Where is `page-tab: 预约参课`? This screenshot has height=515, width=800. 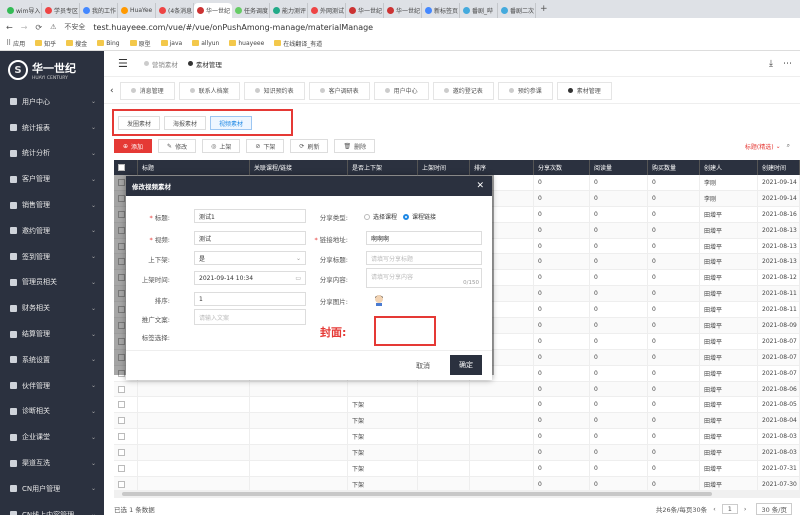
page-tab: 预约参课 is located at coordinates (525, 90).